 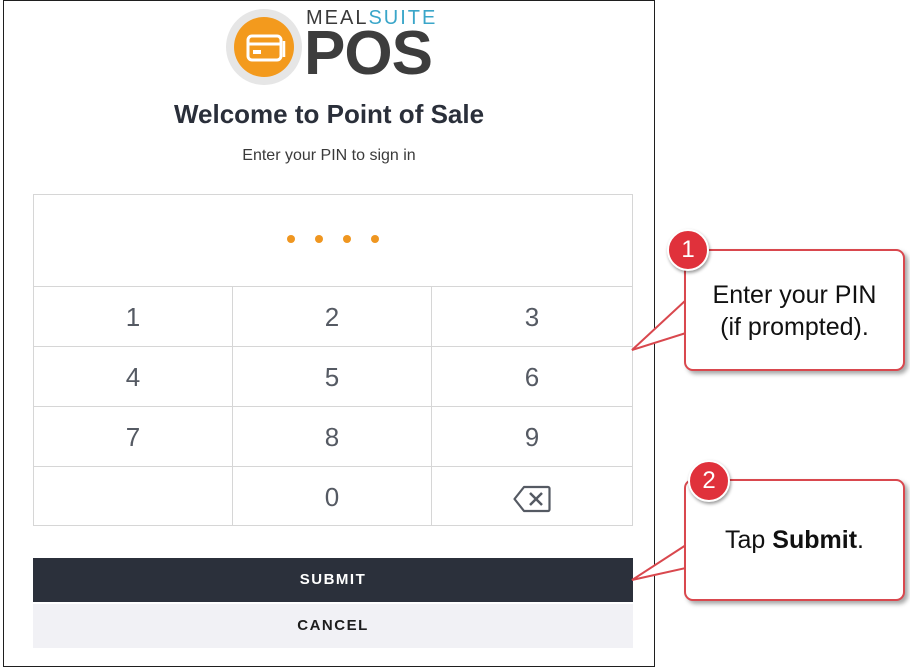 I want to click on callout-2-prefix: Tap, so click(x=749, y=540).